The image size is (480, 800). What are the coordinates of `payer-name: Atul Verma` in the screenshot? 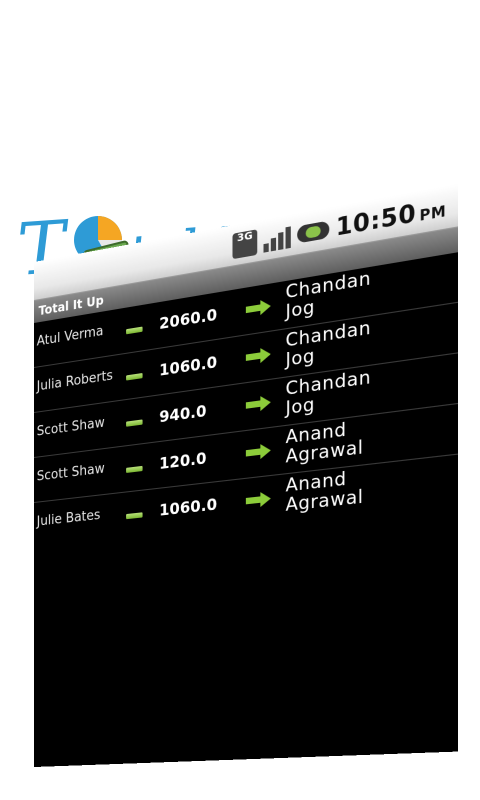 It's located at (70, 336).